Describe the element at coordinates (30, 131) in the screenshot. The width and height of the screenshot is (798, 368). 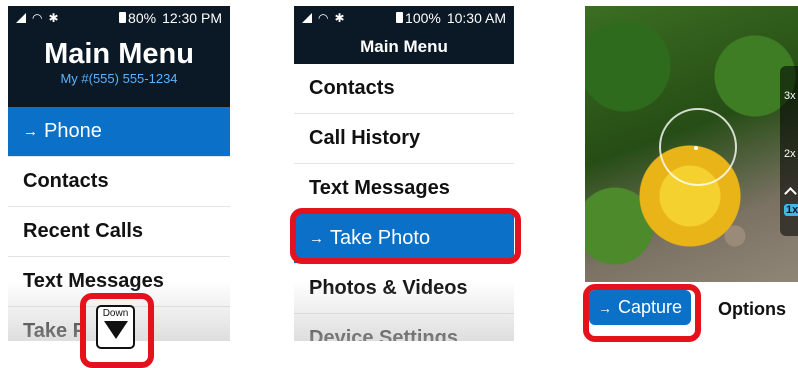
I see `arrow-right-icon: →` at that location.